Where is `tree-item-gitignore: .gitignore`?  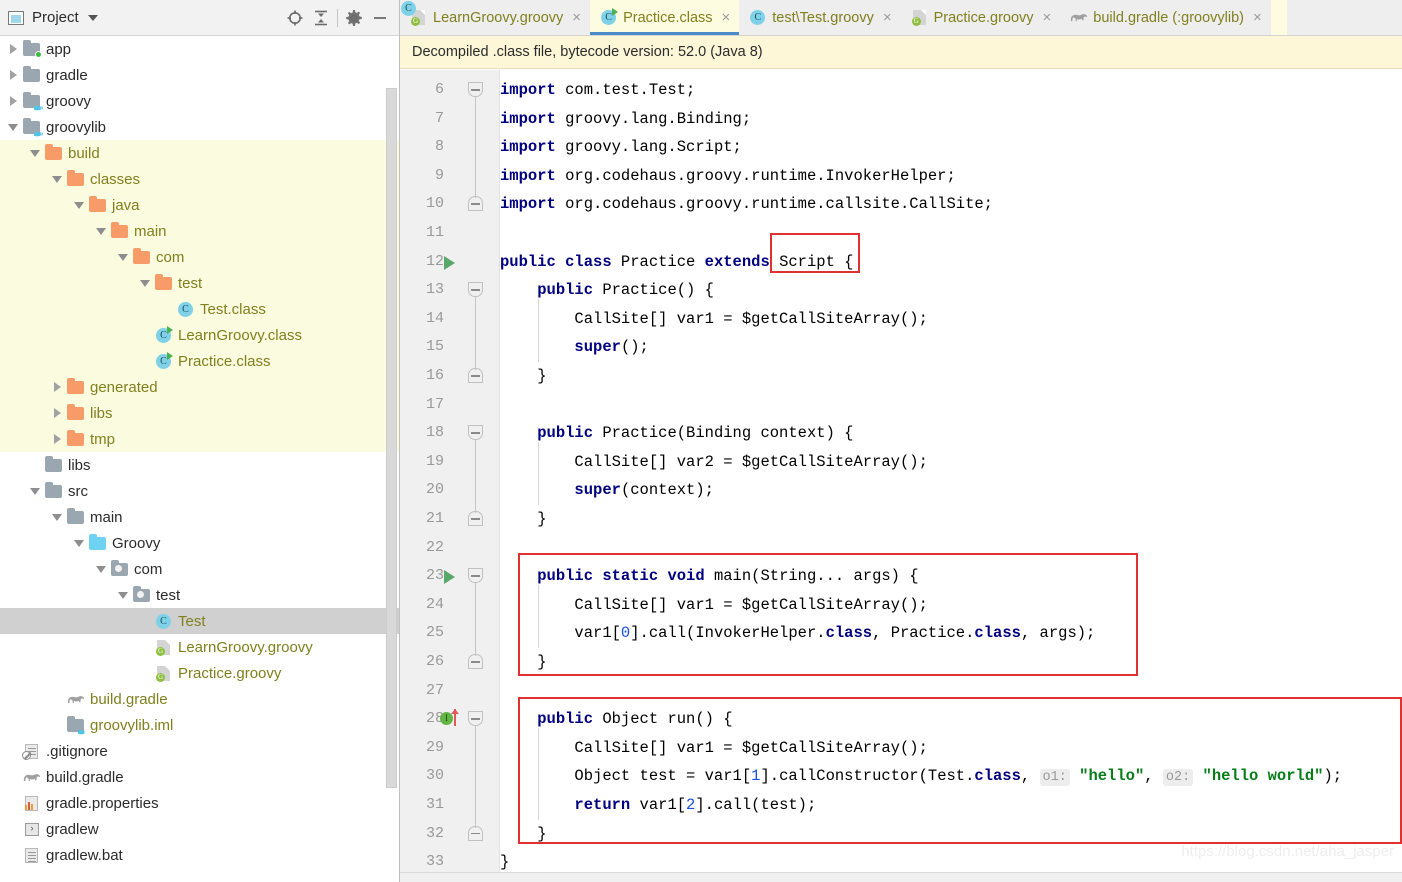
tree-item-gitignore: .gitignore is located at coordinates (199, 751).